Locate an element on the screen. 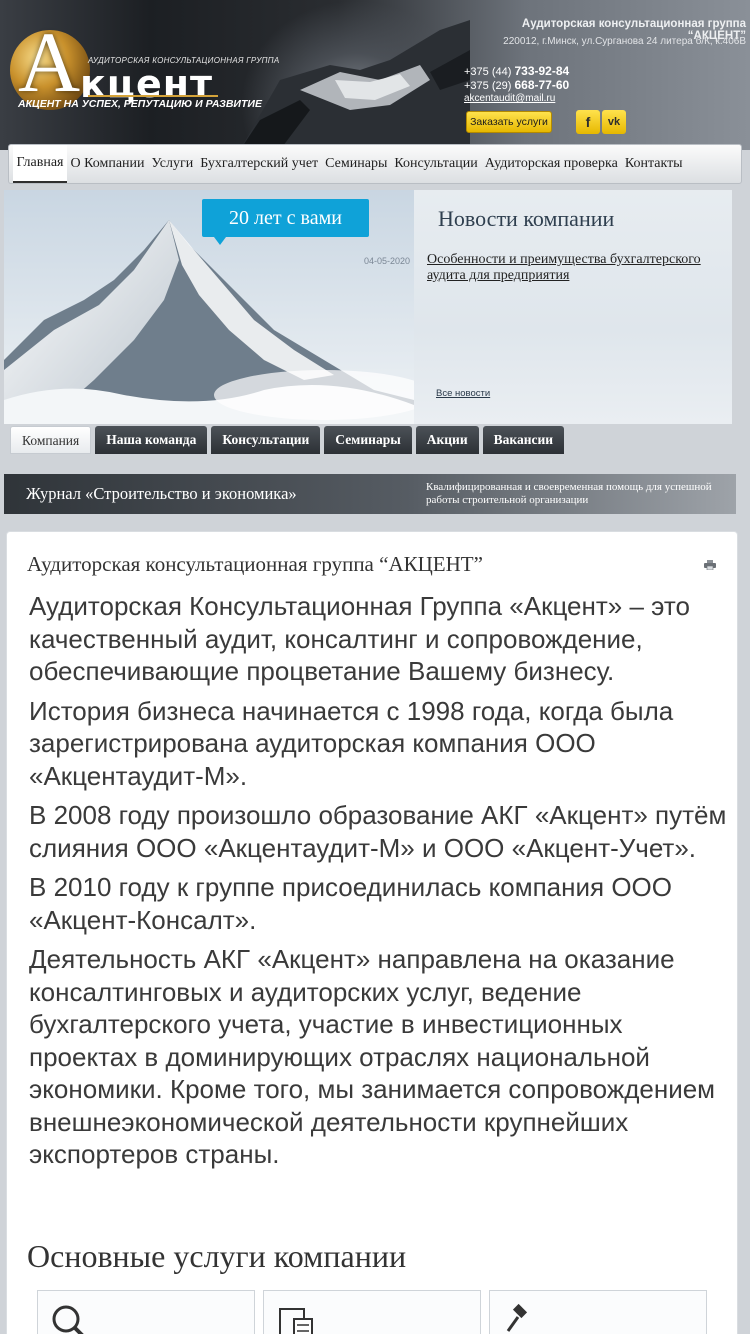 This screenshot has height=1334, width=750. nav-item-audit: Аудиторская проверка is located at coordinates (551, 164).